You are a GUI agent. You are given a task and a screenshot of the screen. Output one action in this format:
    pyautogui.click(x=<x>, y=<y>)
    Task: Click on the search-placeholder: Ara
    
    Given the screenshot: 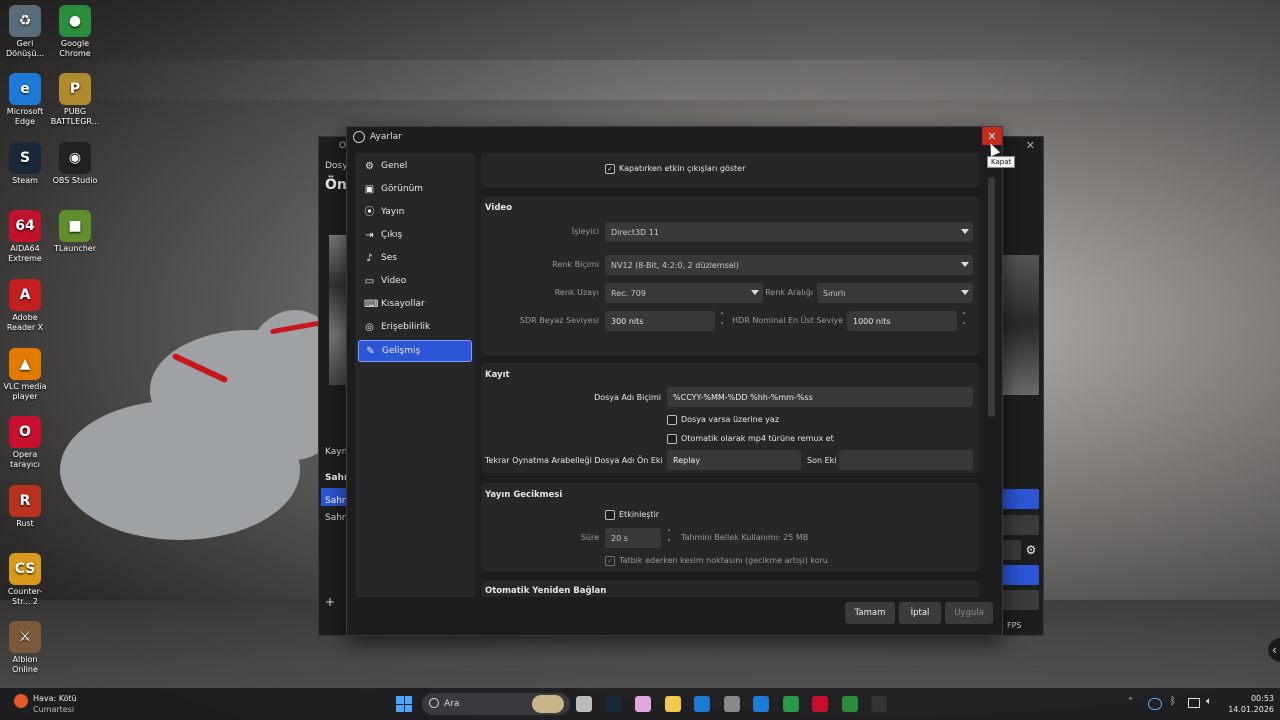 What is the action you would take?
    pyautogui.click(x=452, y=704)
    